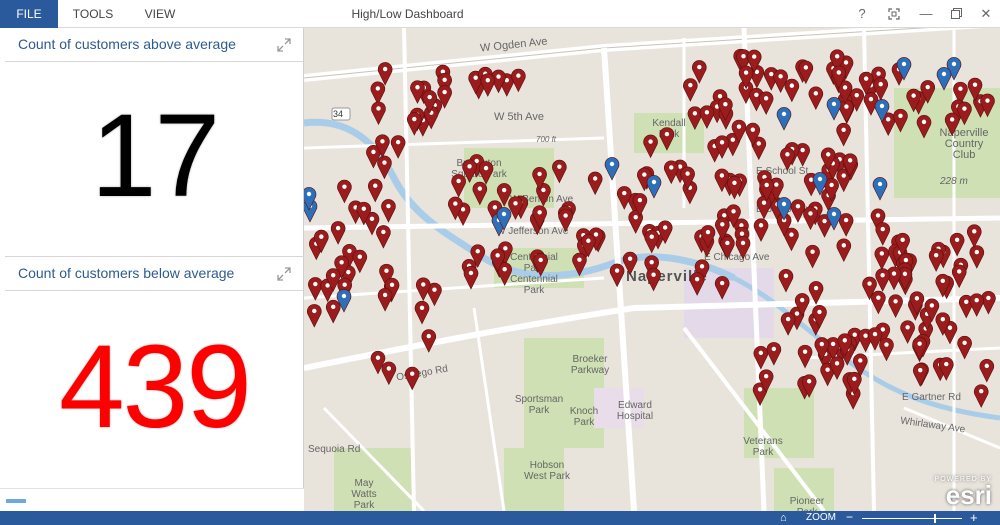 The width and height of the screenshot is (1000, 525). What do you see at coordinates (787, 518) in the screenshot?
I see `home-icon: ⌂` at bounding box center [787, 518].